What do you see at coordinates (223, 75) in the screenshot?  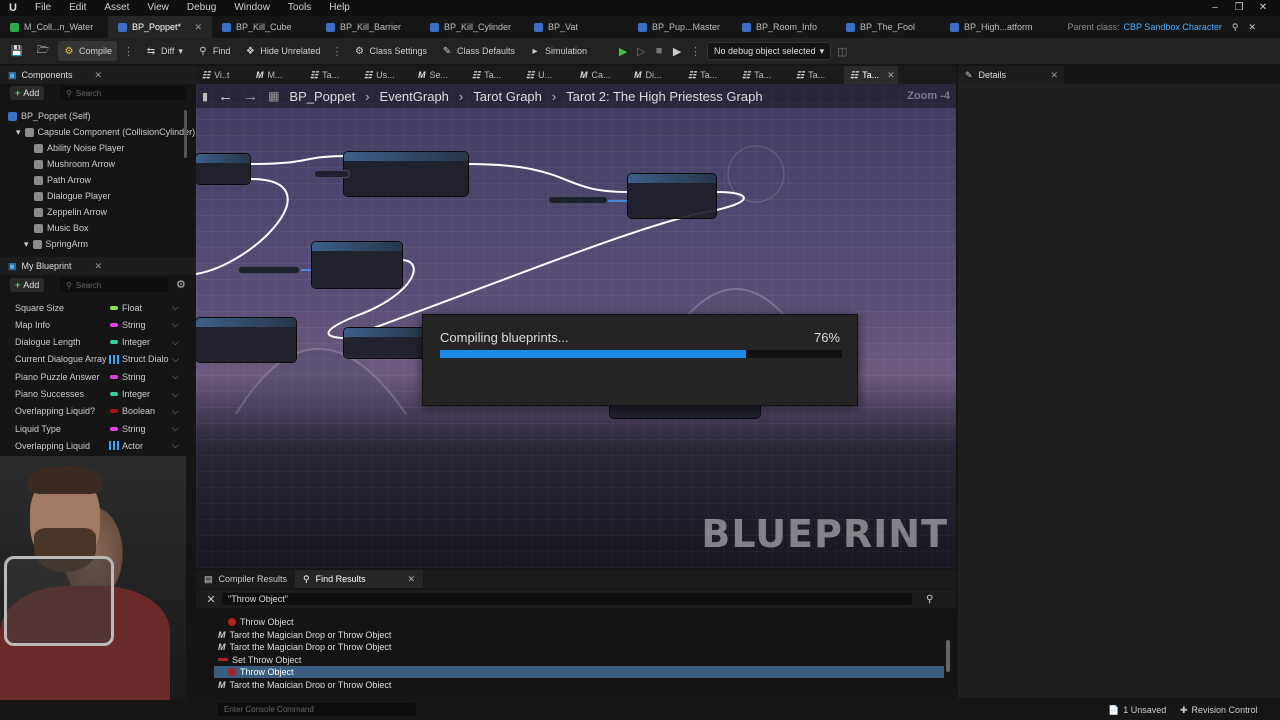 I see `graph-tab: ☷ Vi..t` at bounding box center [223, 75].